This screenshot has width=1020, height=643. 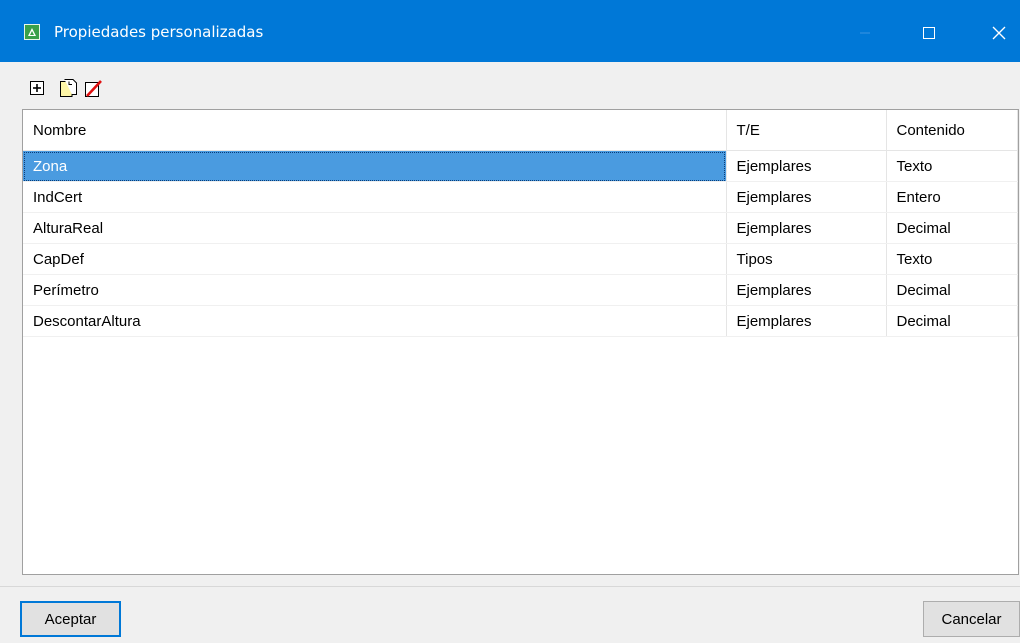 What do you see at coordinates (952, 130) in the screenshot?
I see `column-header-content: Contenido` at bounding box center [952, 130].